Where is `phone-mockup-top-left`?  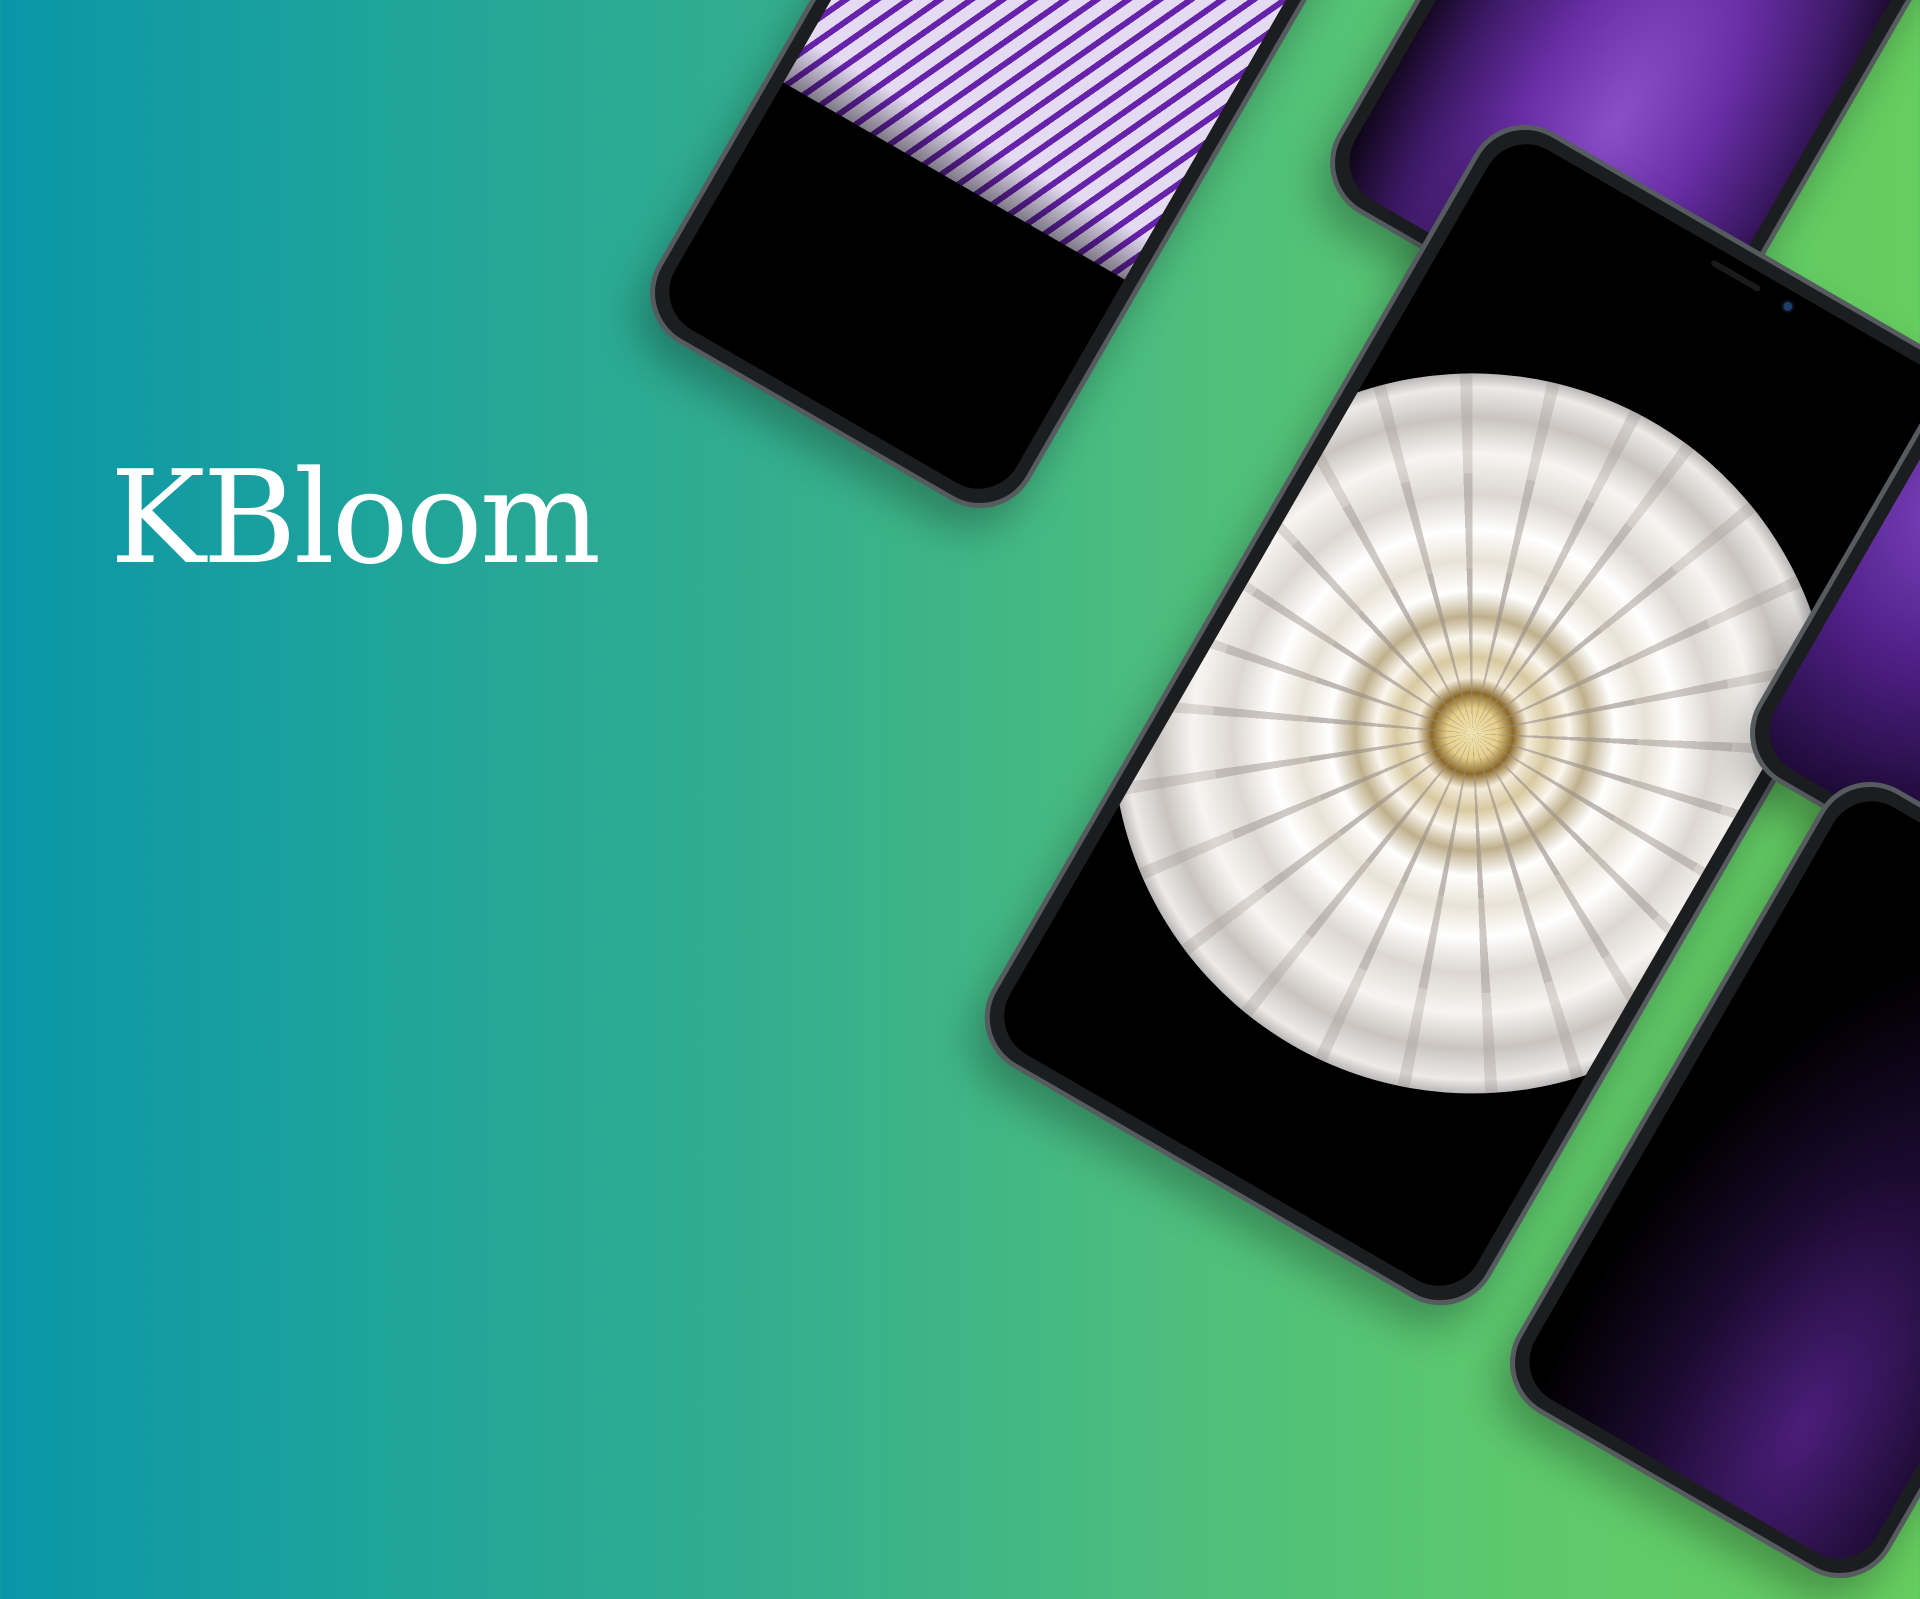 phone-mockup-top-left is located at coordinates (995, 265).